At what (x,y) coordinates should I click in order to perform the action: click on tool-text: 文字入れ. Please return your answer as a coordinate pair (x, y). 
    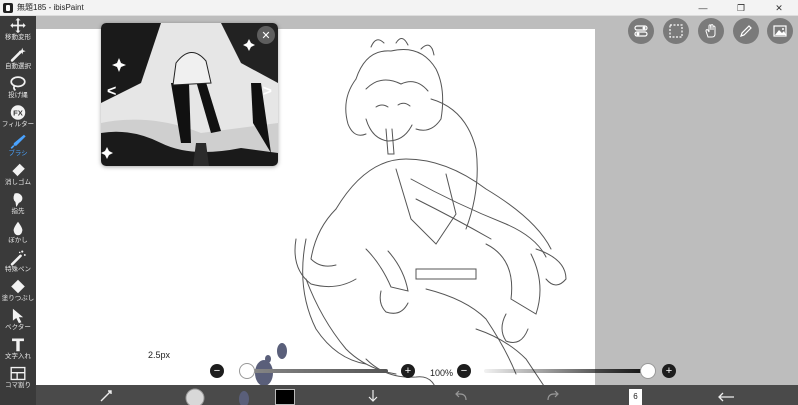
    Looking at the image, I should click on (18, 349).